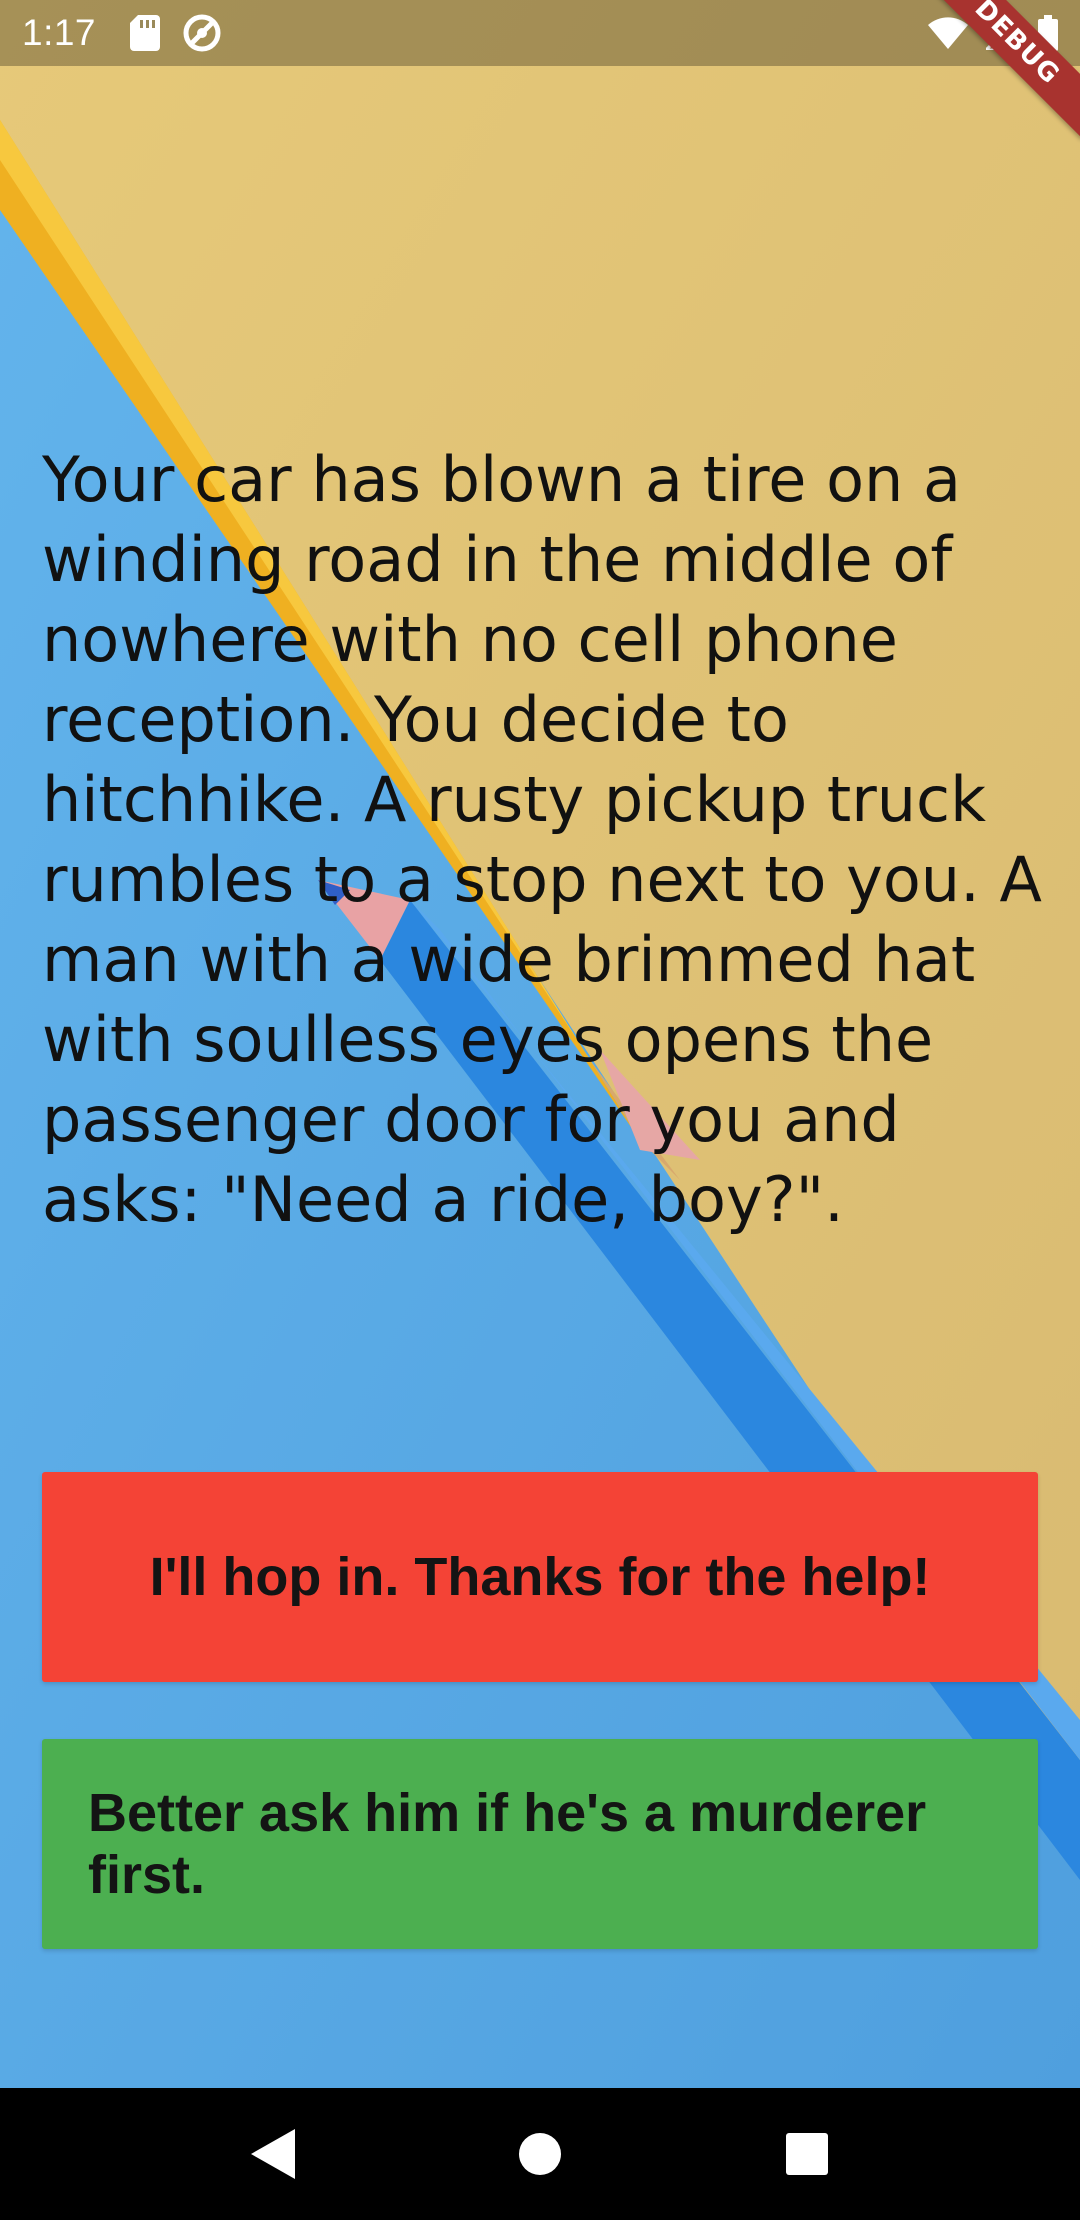 The image size is (1080, 2220). What do you see at coordinates (948, 33) in the screenshot?
I see `wifi-icon` at bounding box center [948, 33].